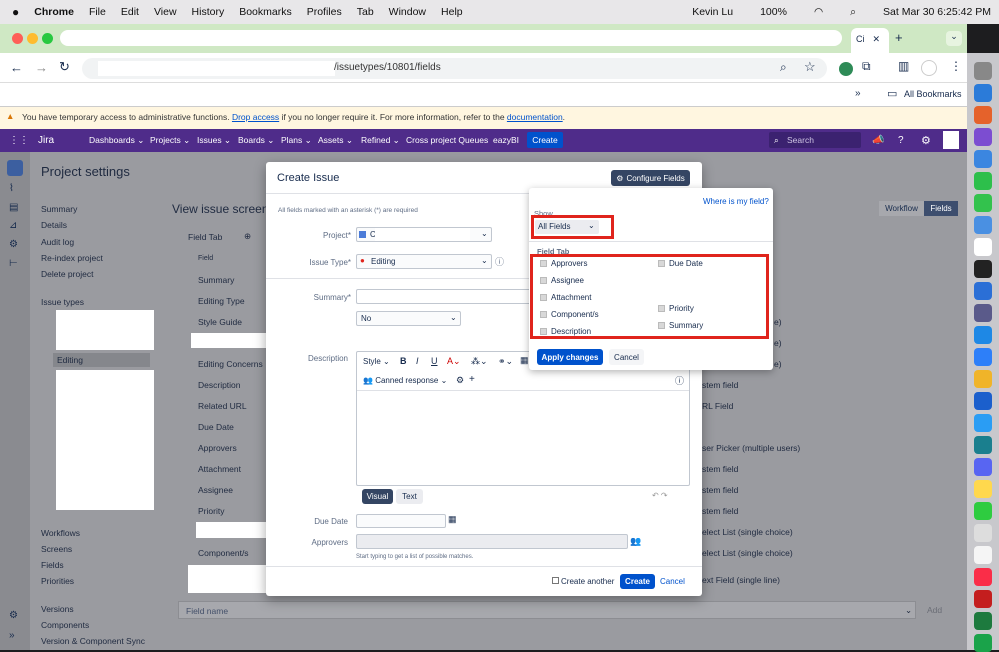  Describe the element at coordinates (67, 274) in the screenshot. I see `sidebar-item-delete: Delete project` at that location.